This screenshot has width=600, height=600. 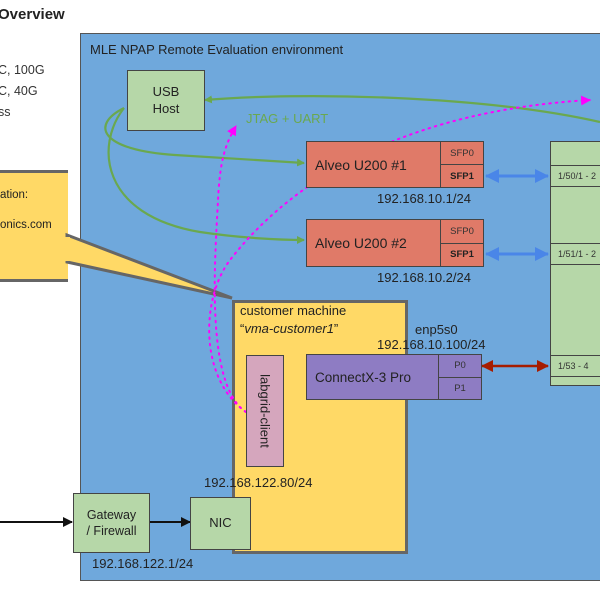 I want to click on connectx-name: ConnectX-3 Pro, so click(x=363, y=377).